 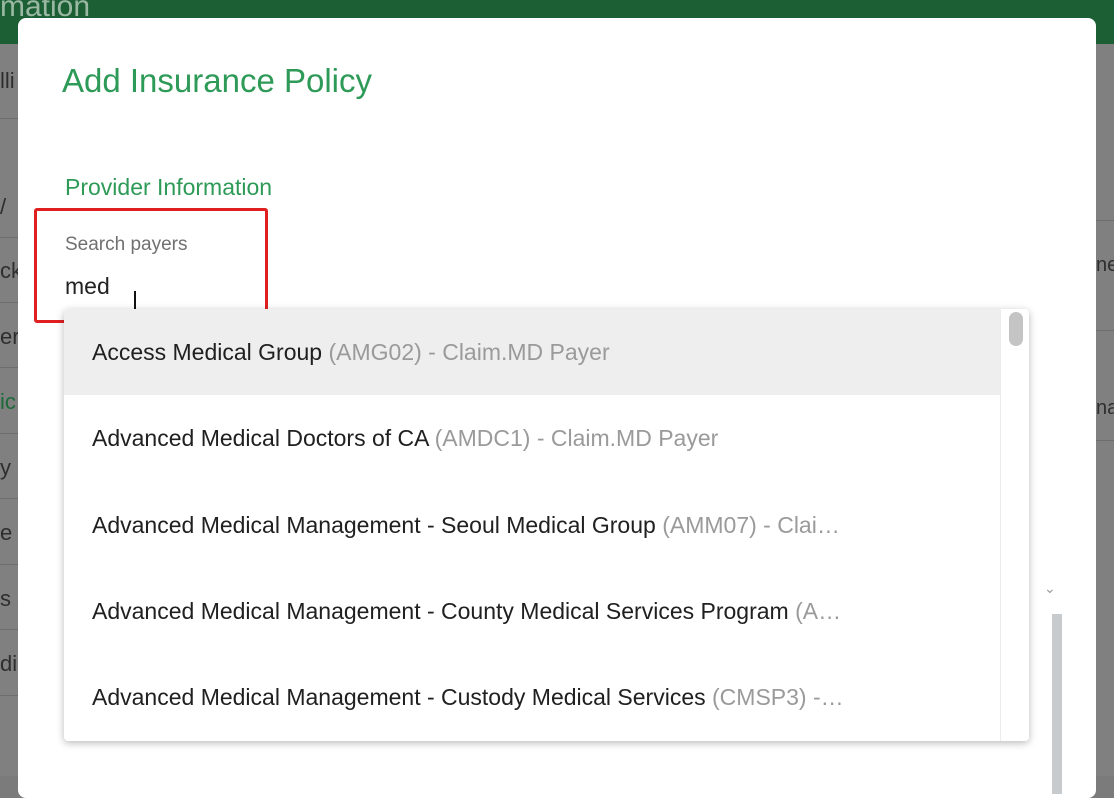 I want to click on search-payers-input, so click(x=160, y=286).